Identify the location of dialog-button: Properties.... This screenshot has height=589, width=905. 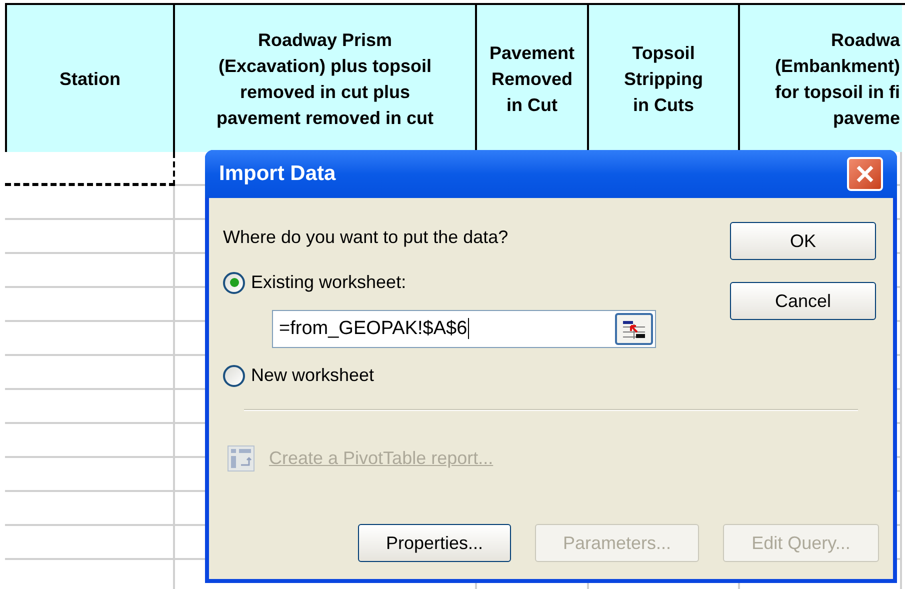
(434, 543).